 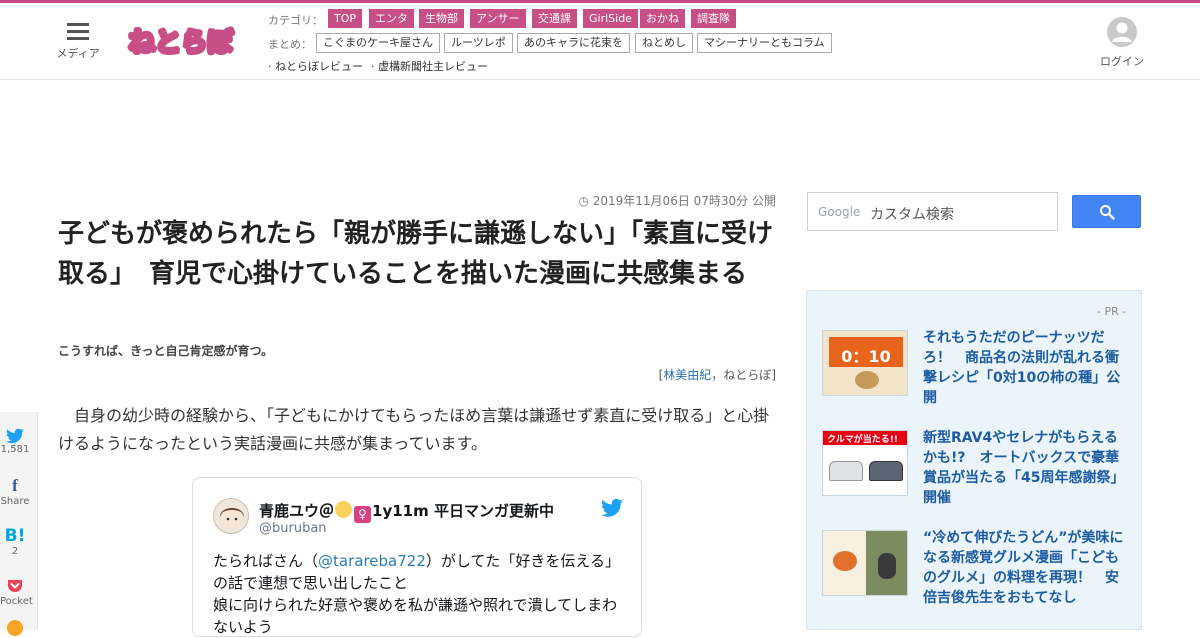 I want to click on publish-date: ◷ 2019年11月06日 07時30分 公開, so click(x=668, y=200).